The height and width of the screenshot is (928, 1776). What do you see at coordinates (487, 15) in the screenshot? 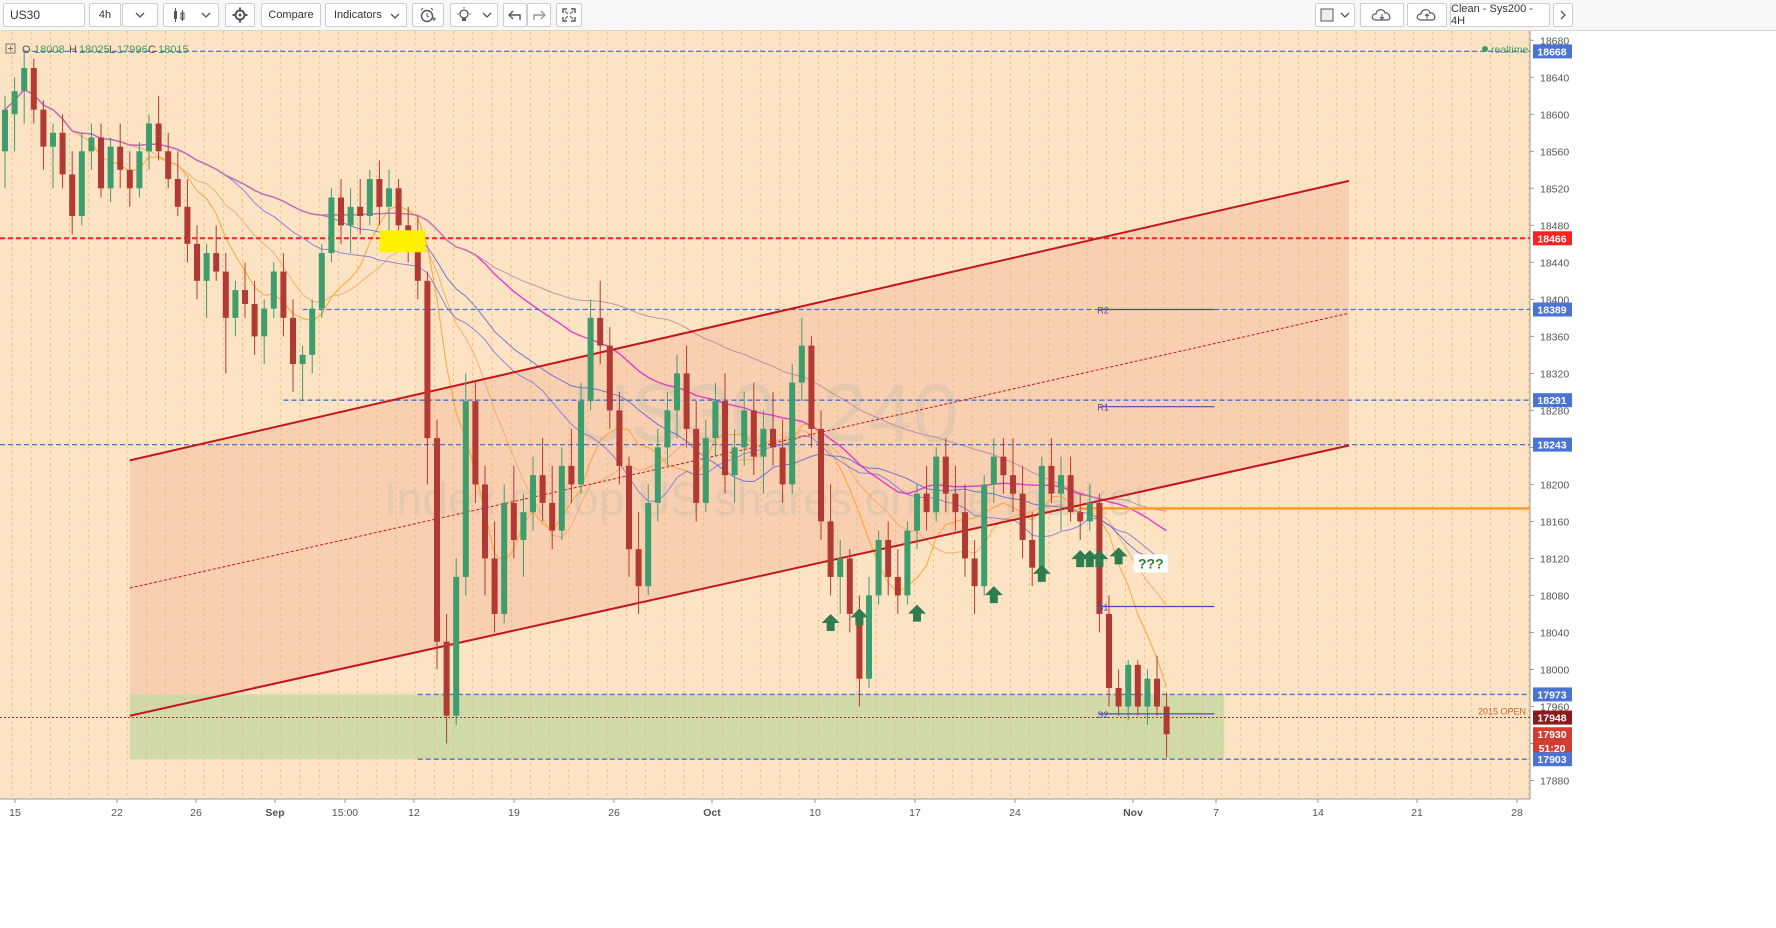
I see `chevron-down-icon` at bounding box center [487, 15].